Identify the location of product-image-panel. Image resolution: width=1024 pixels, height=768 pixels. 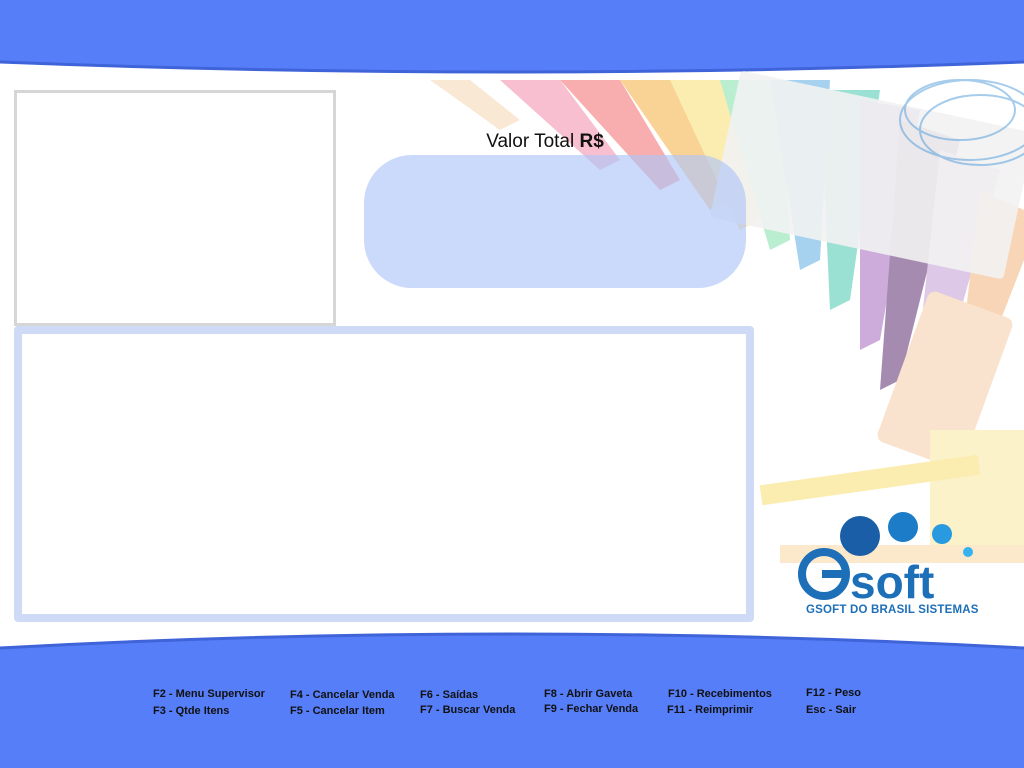
(175, 208).